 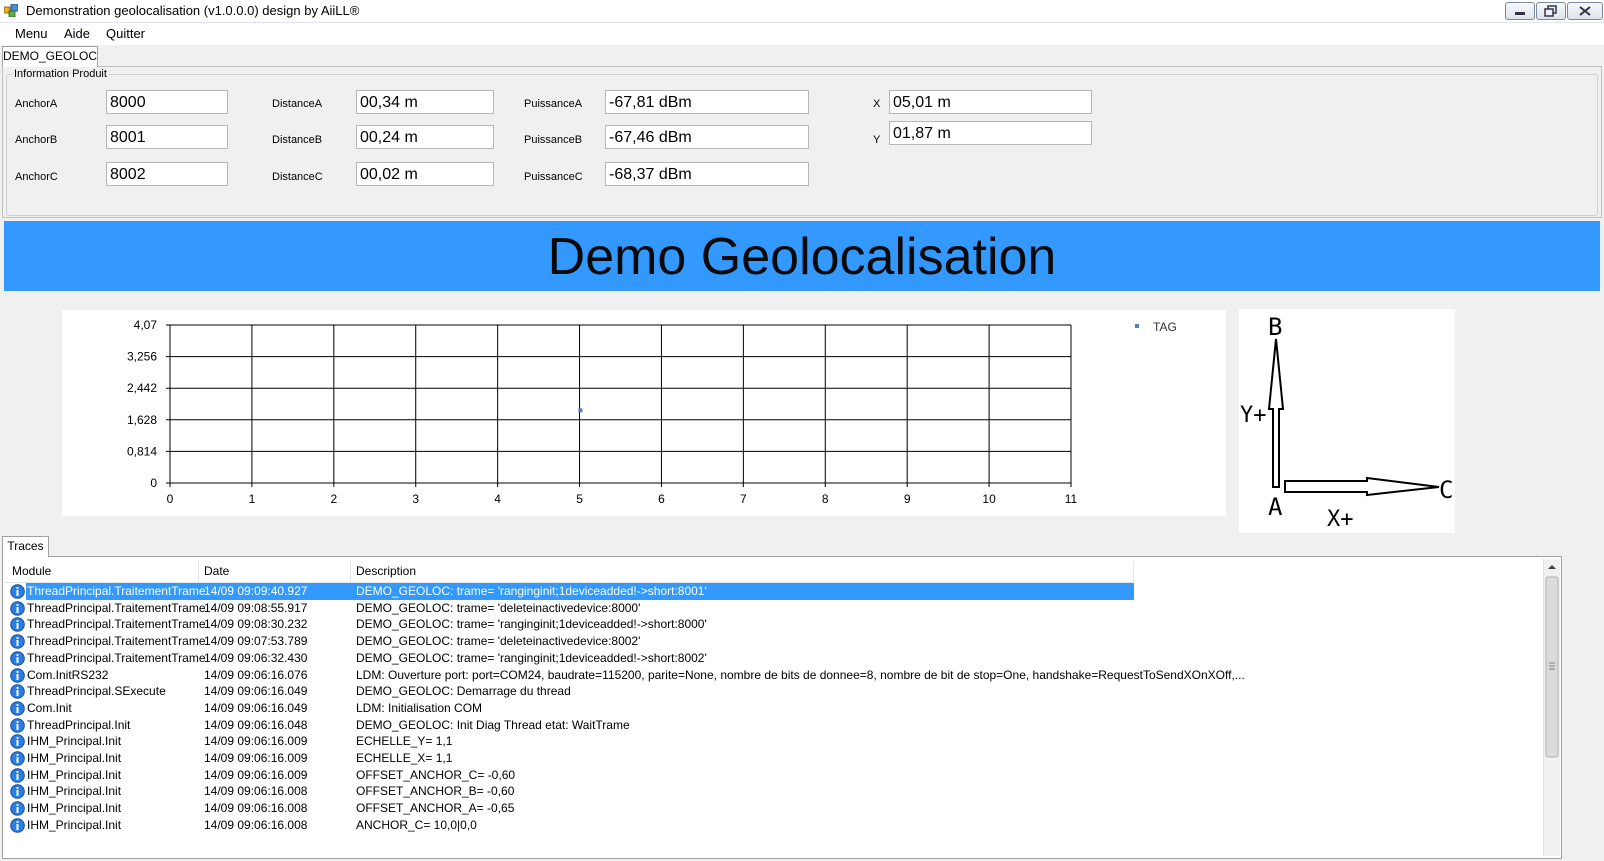 I want to click on trace-module: Com.InitRS232, so click(x=68, y=674).